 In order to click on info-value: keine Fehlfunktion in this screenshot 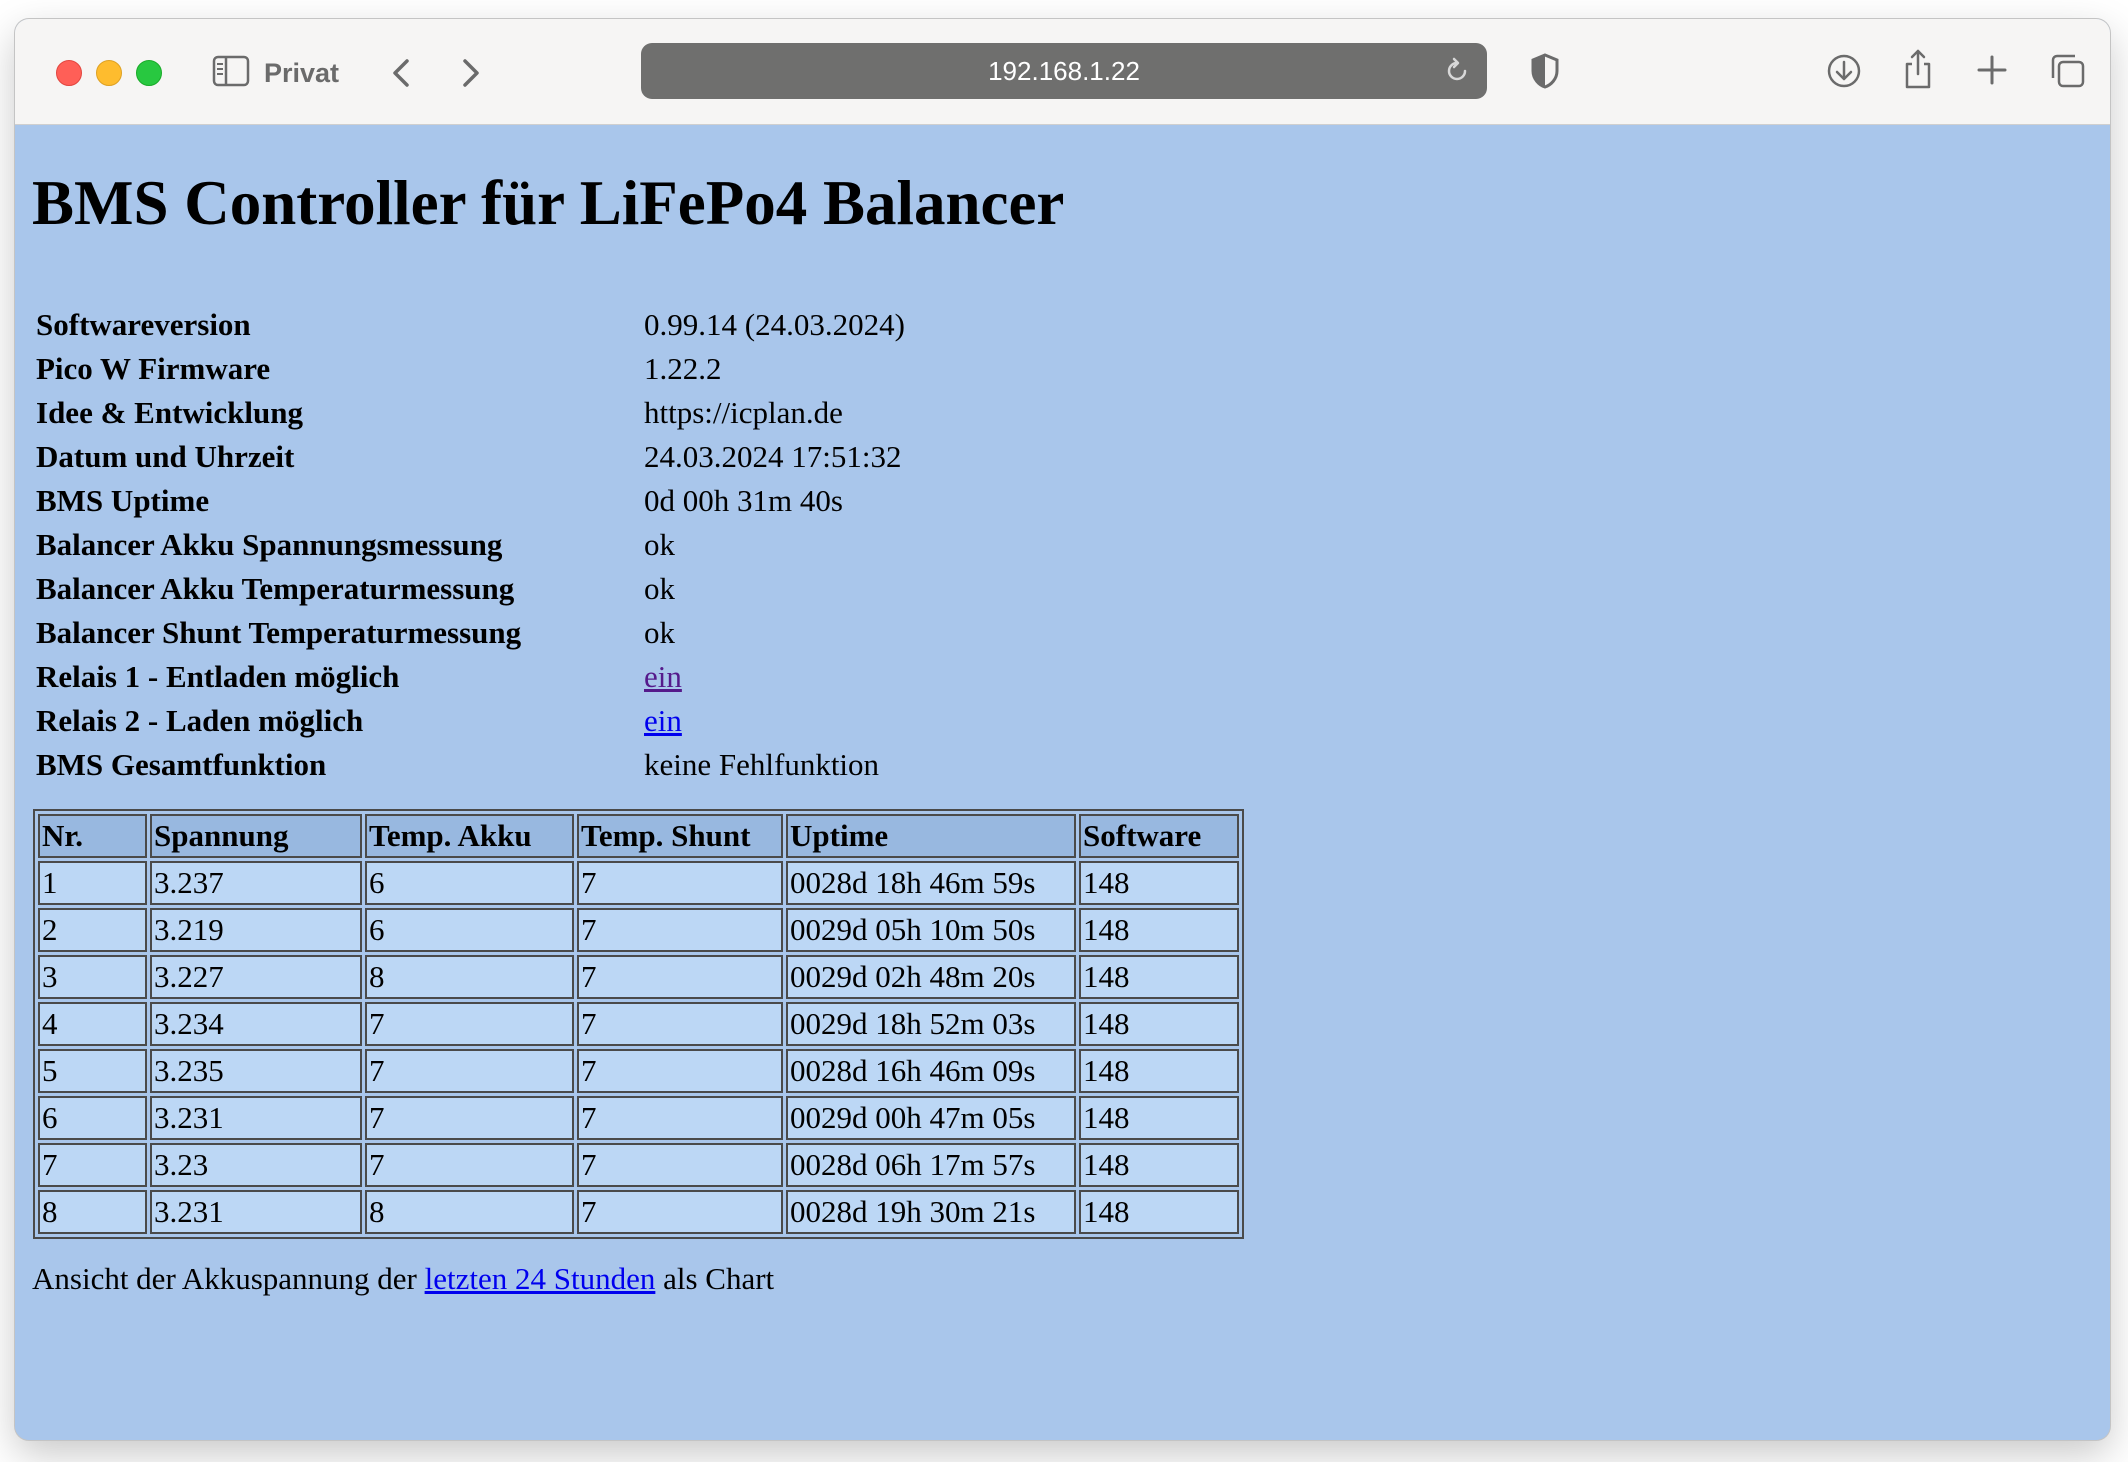, I will do `click(762, 764)`.